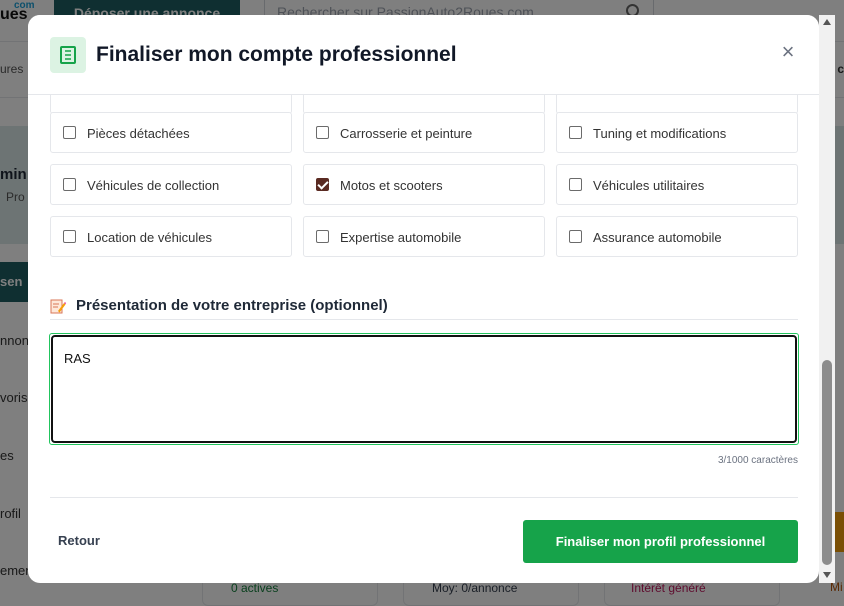 The height and width of the screenshot is (606, 844). What do you see at coordinates (171, 184) in the screenshot?
I see `option-vehicules-collection: Véhicules de collection` at bounding box center [171, 184].